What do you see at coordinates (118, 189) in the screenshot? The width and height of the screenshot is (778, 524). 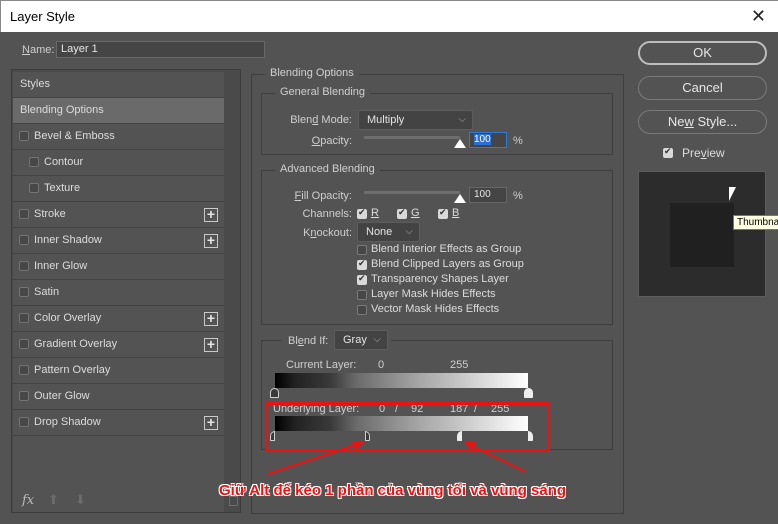 I see `style-item-texture: Texture` at bounding box center [118, 189].